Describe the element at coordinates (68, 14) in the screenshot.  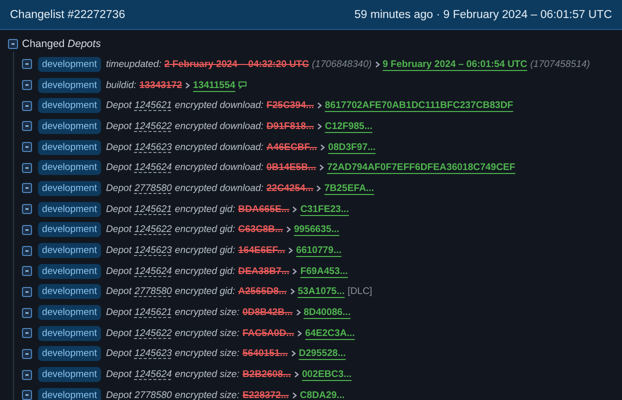
I see `changelist-title: Changelist #22272736` at that location.